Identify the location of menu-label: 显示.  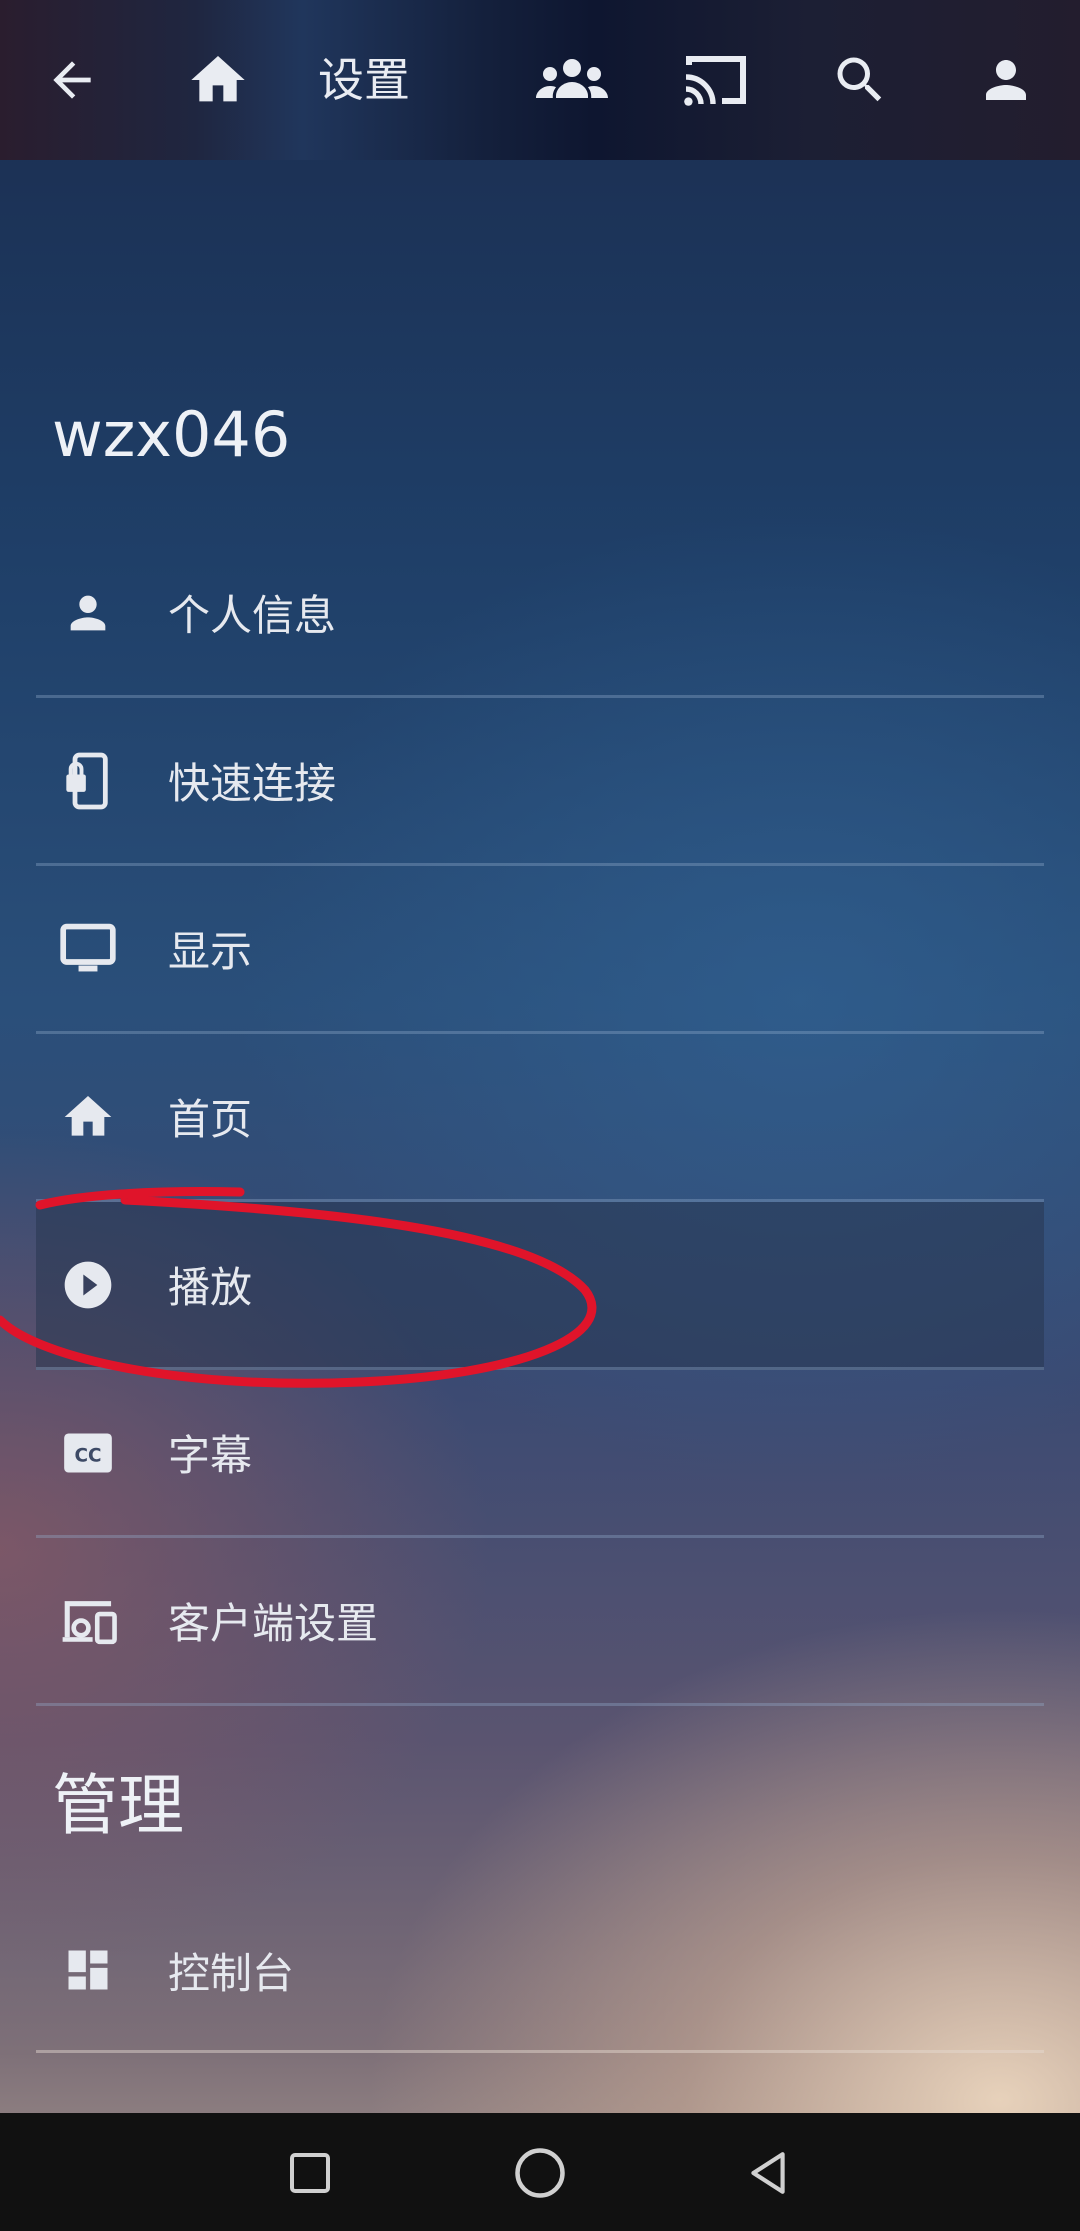
(210, 951).